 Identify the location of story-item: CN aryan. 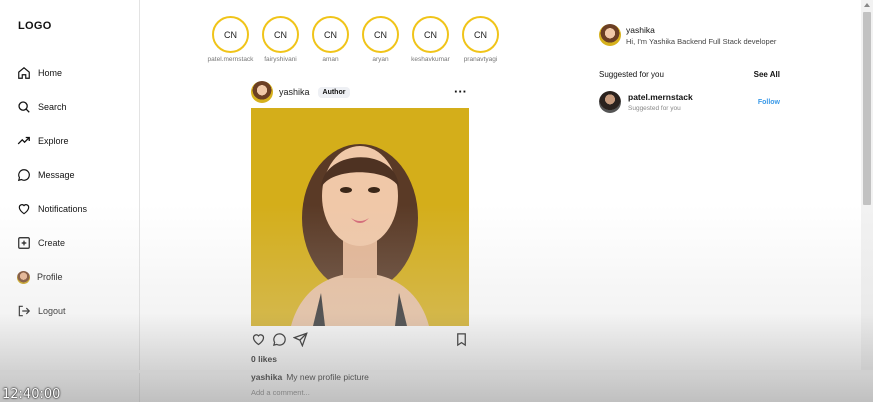
(380, 39).